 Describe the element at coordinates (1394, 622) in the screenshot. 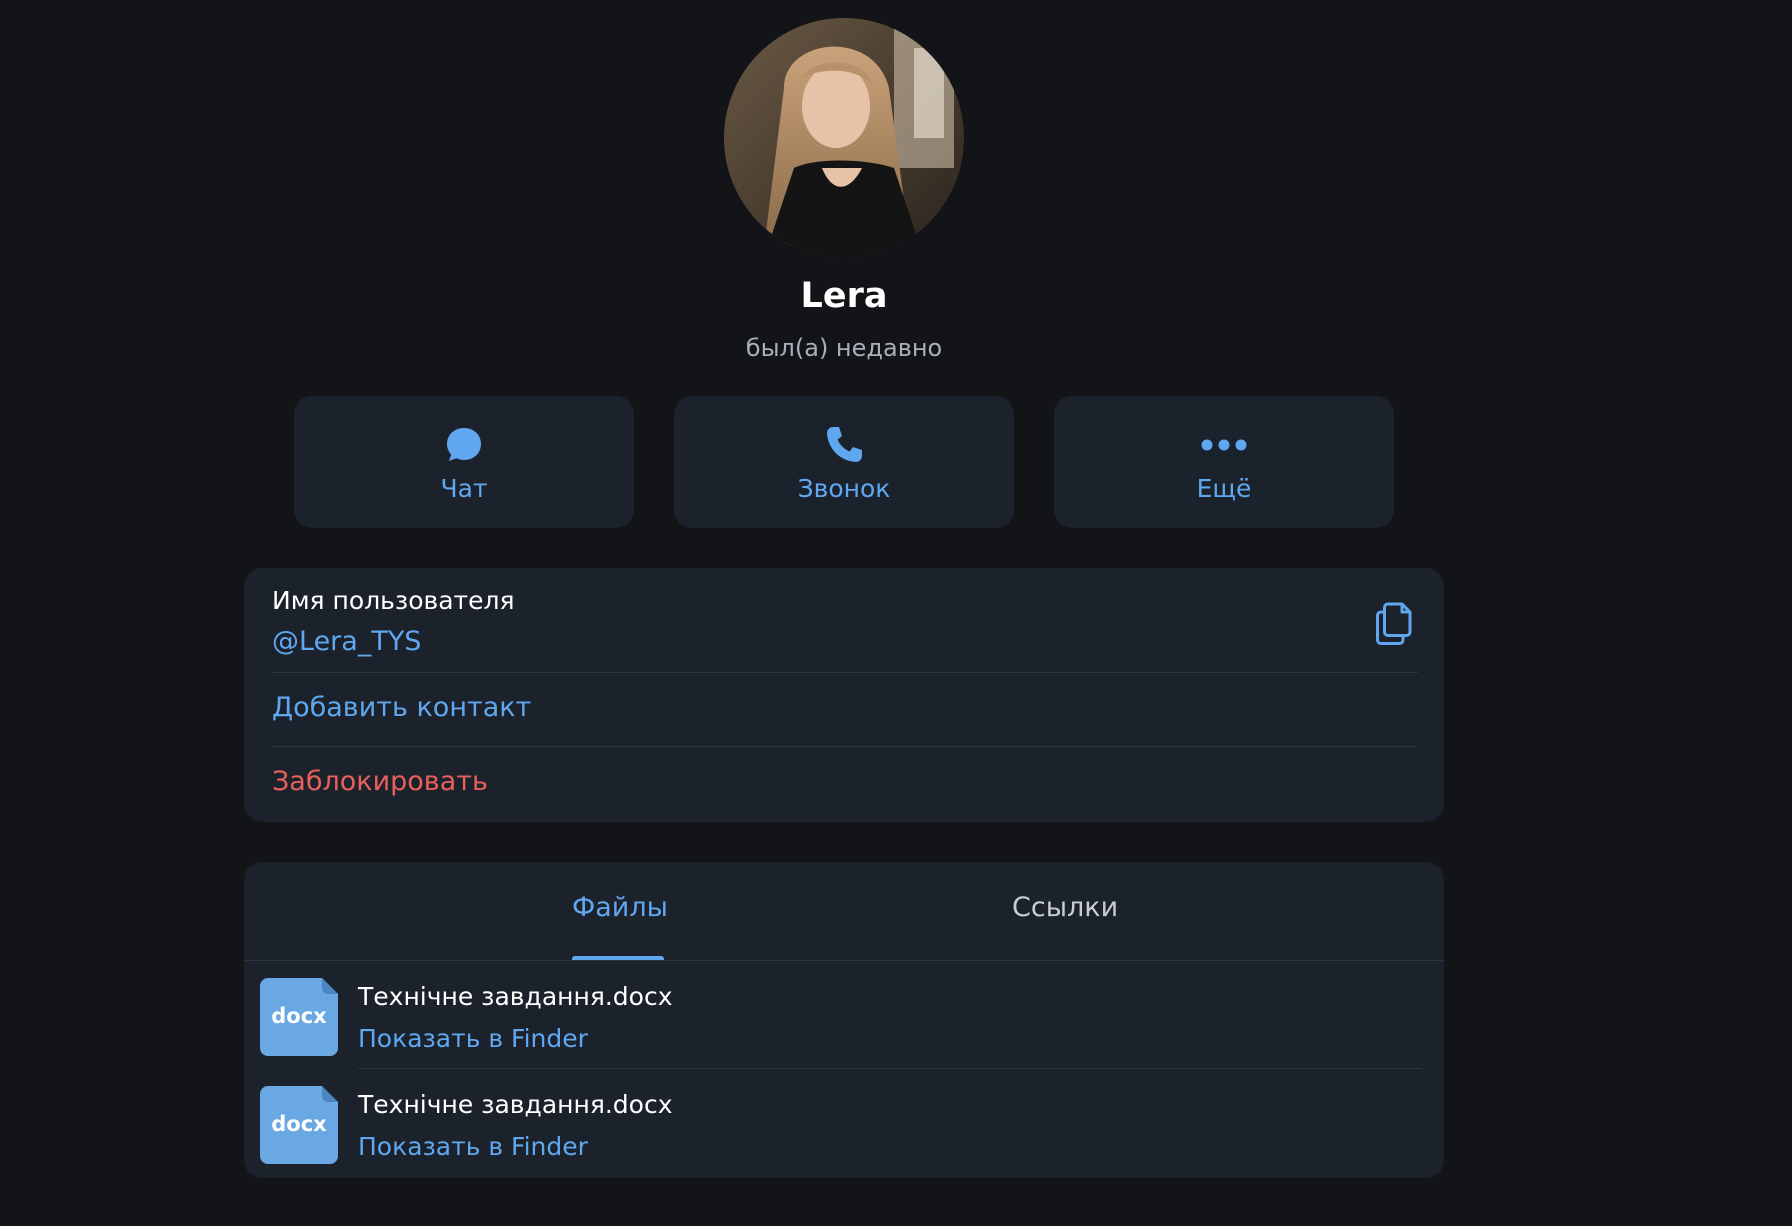

I see `copy-icon` at that location.